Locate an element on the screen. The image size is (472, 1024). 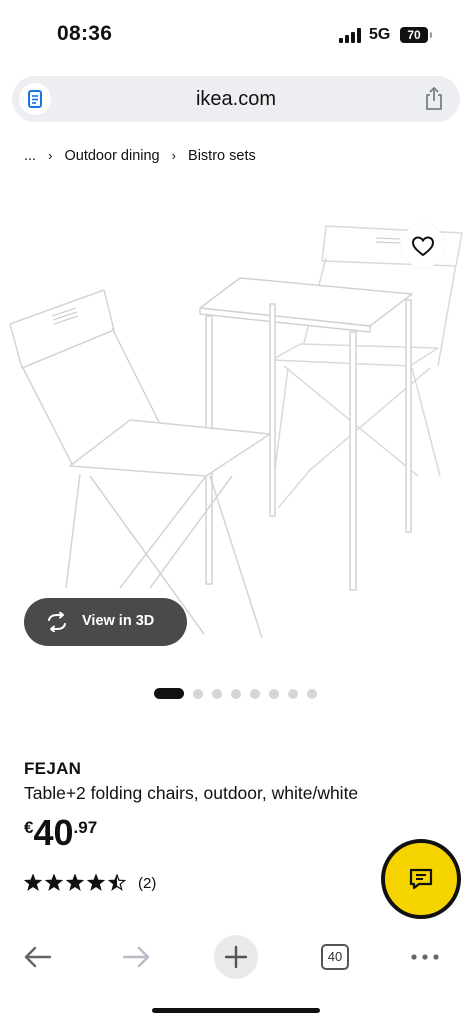
breadcrumb: ... › Outdoor dining › Bistro sets is located at coordinates (140, 156).